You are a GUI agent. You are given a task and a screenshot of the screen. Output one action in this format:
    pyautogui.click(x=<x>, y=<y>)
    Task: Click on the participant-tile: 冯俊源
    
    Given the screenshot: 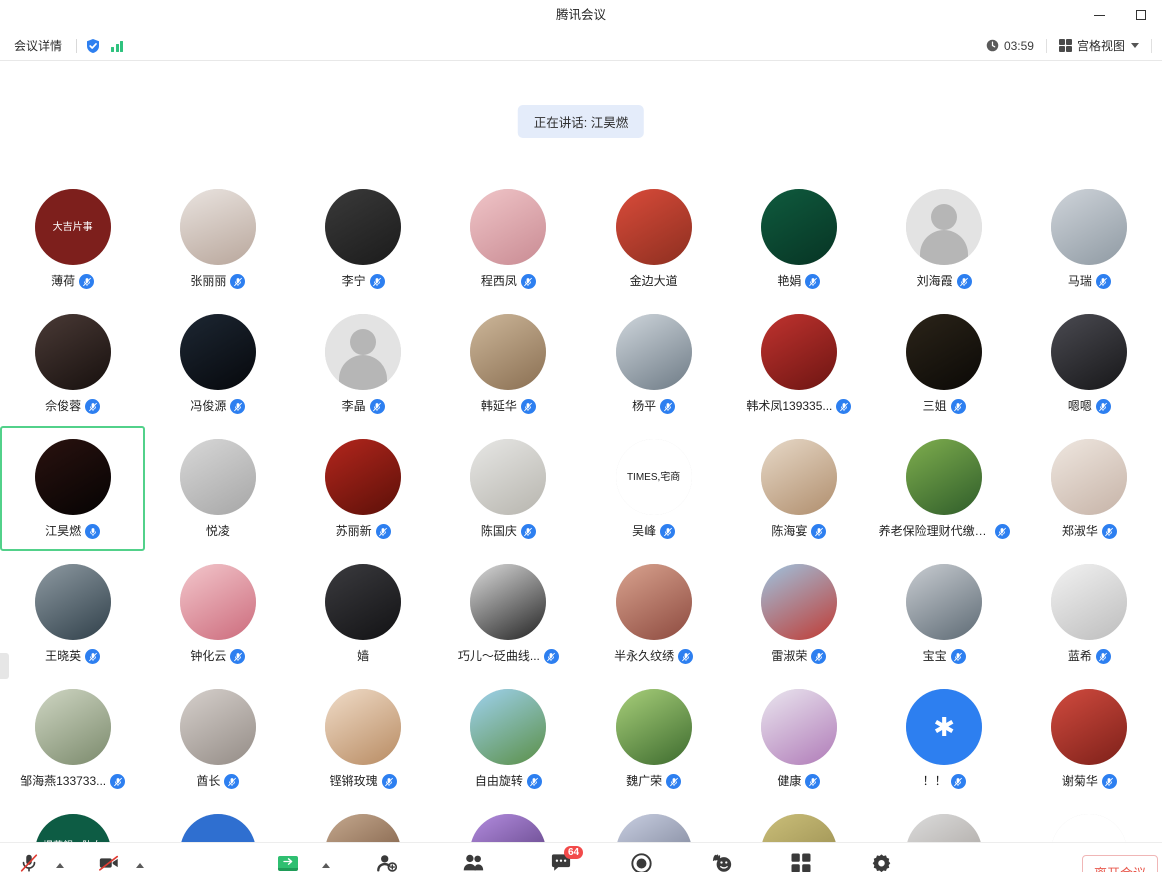 What is the action you would take?
    pyautogui.click(x=217, y=363)
    